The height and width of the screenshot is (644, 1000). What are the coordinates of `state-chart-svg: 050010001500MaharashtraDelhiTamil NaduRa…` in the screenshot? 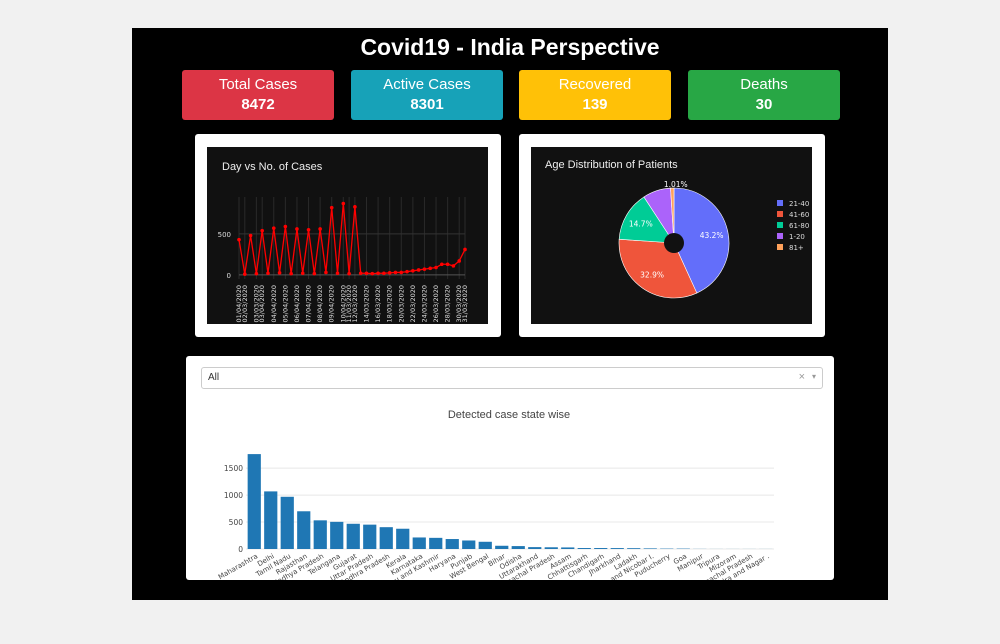 It's located at (495, 517).